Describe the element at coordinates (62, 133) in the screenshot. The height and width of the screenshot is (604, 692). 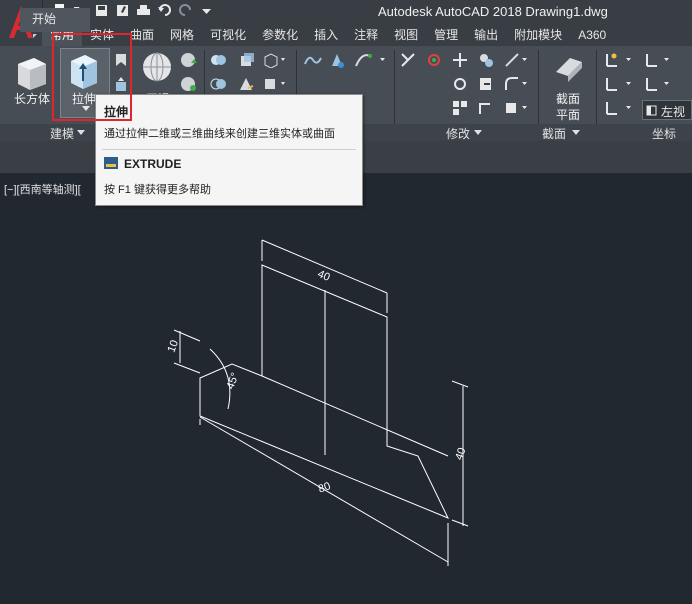
I see `panel-title-modeling: 建模` at that location.